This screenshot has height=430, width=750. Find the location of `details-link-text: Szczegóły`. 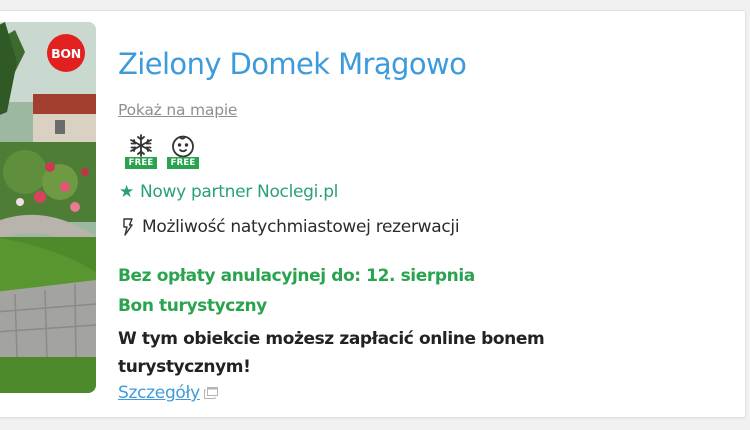

details-link-text: Szczegóły is located at coordinates (159, 393).